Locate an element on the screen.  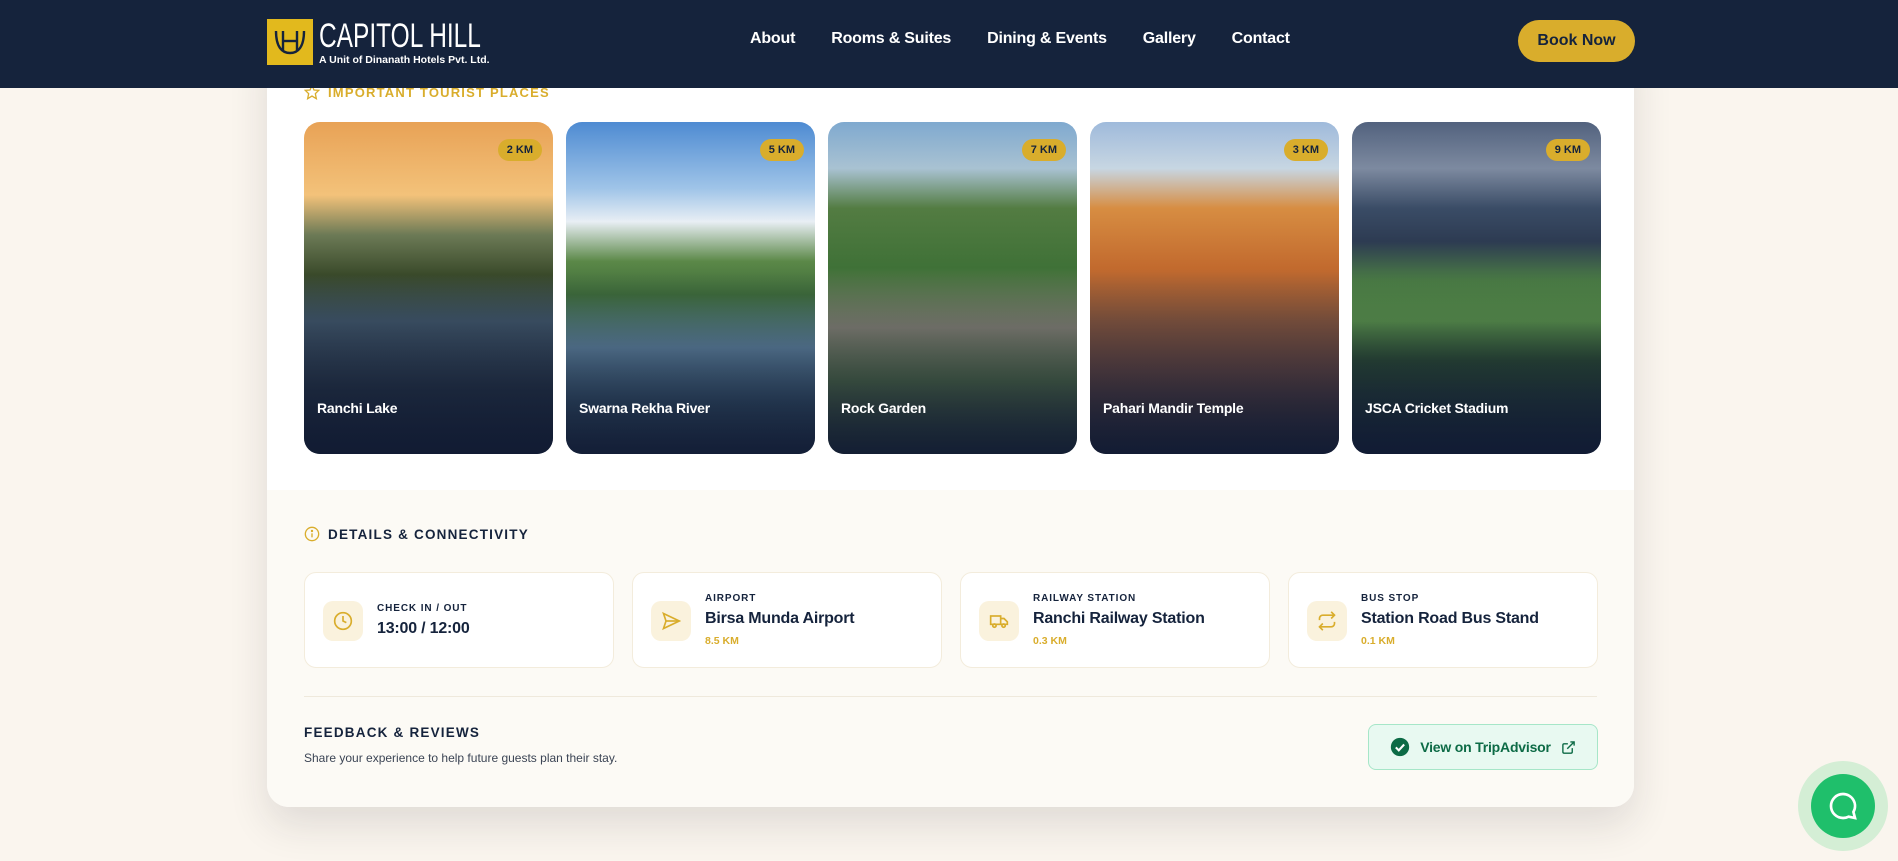
feedback-title: FEEDBACK & REVIEWS is located at coordinates (392, 732).